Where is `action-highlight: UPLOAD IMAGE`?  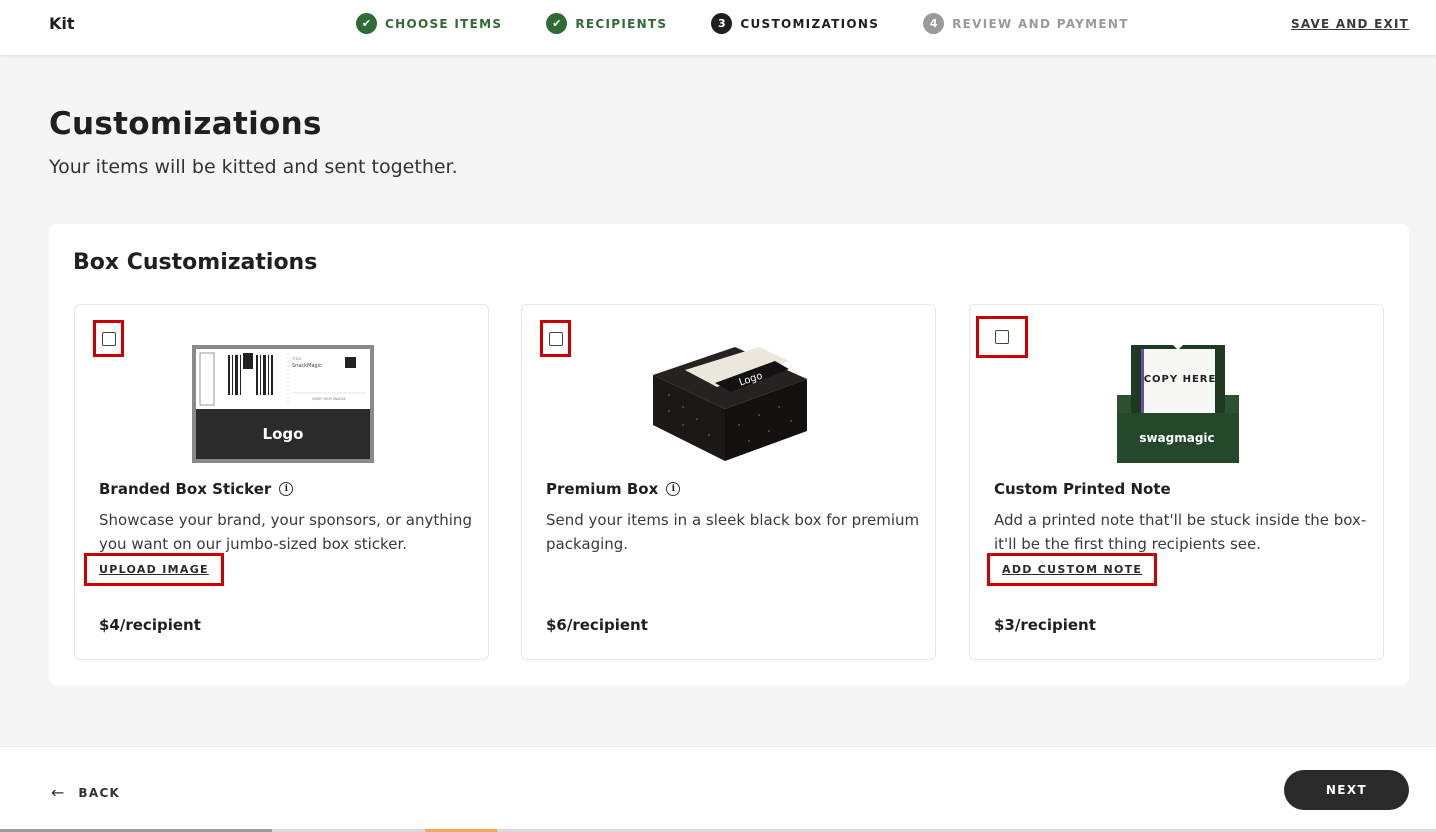
action-highlight: UPLOAD IMAGE is located at coordinates (154, 569).